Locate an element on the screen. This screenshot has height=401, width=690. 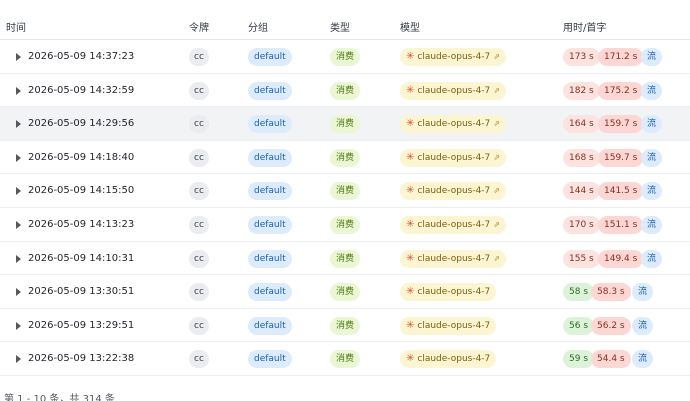
pagination-summary: 第 1 - 10 条，共 314 条 is located at coordinates (59, 397).